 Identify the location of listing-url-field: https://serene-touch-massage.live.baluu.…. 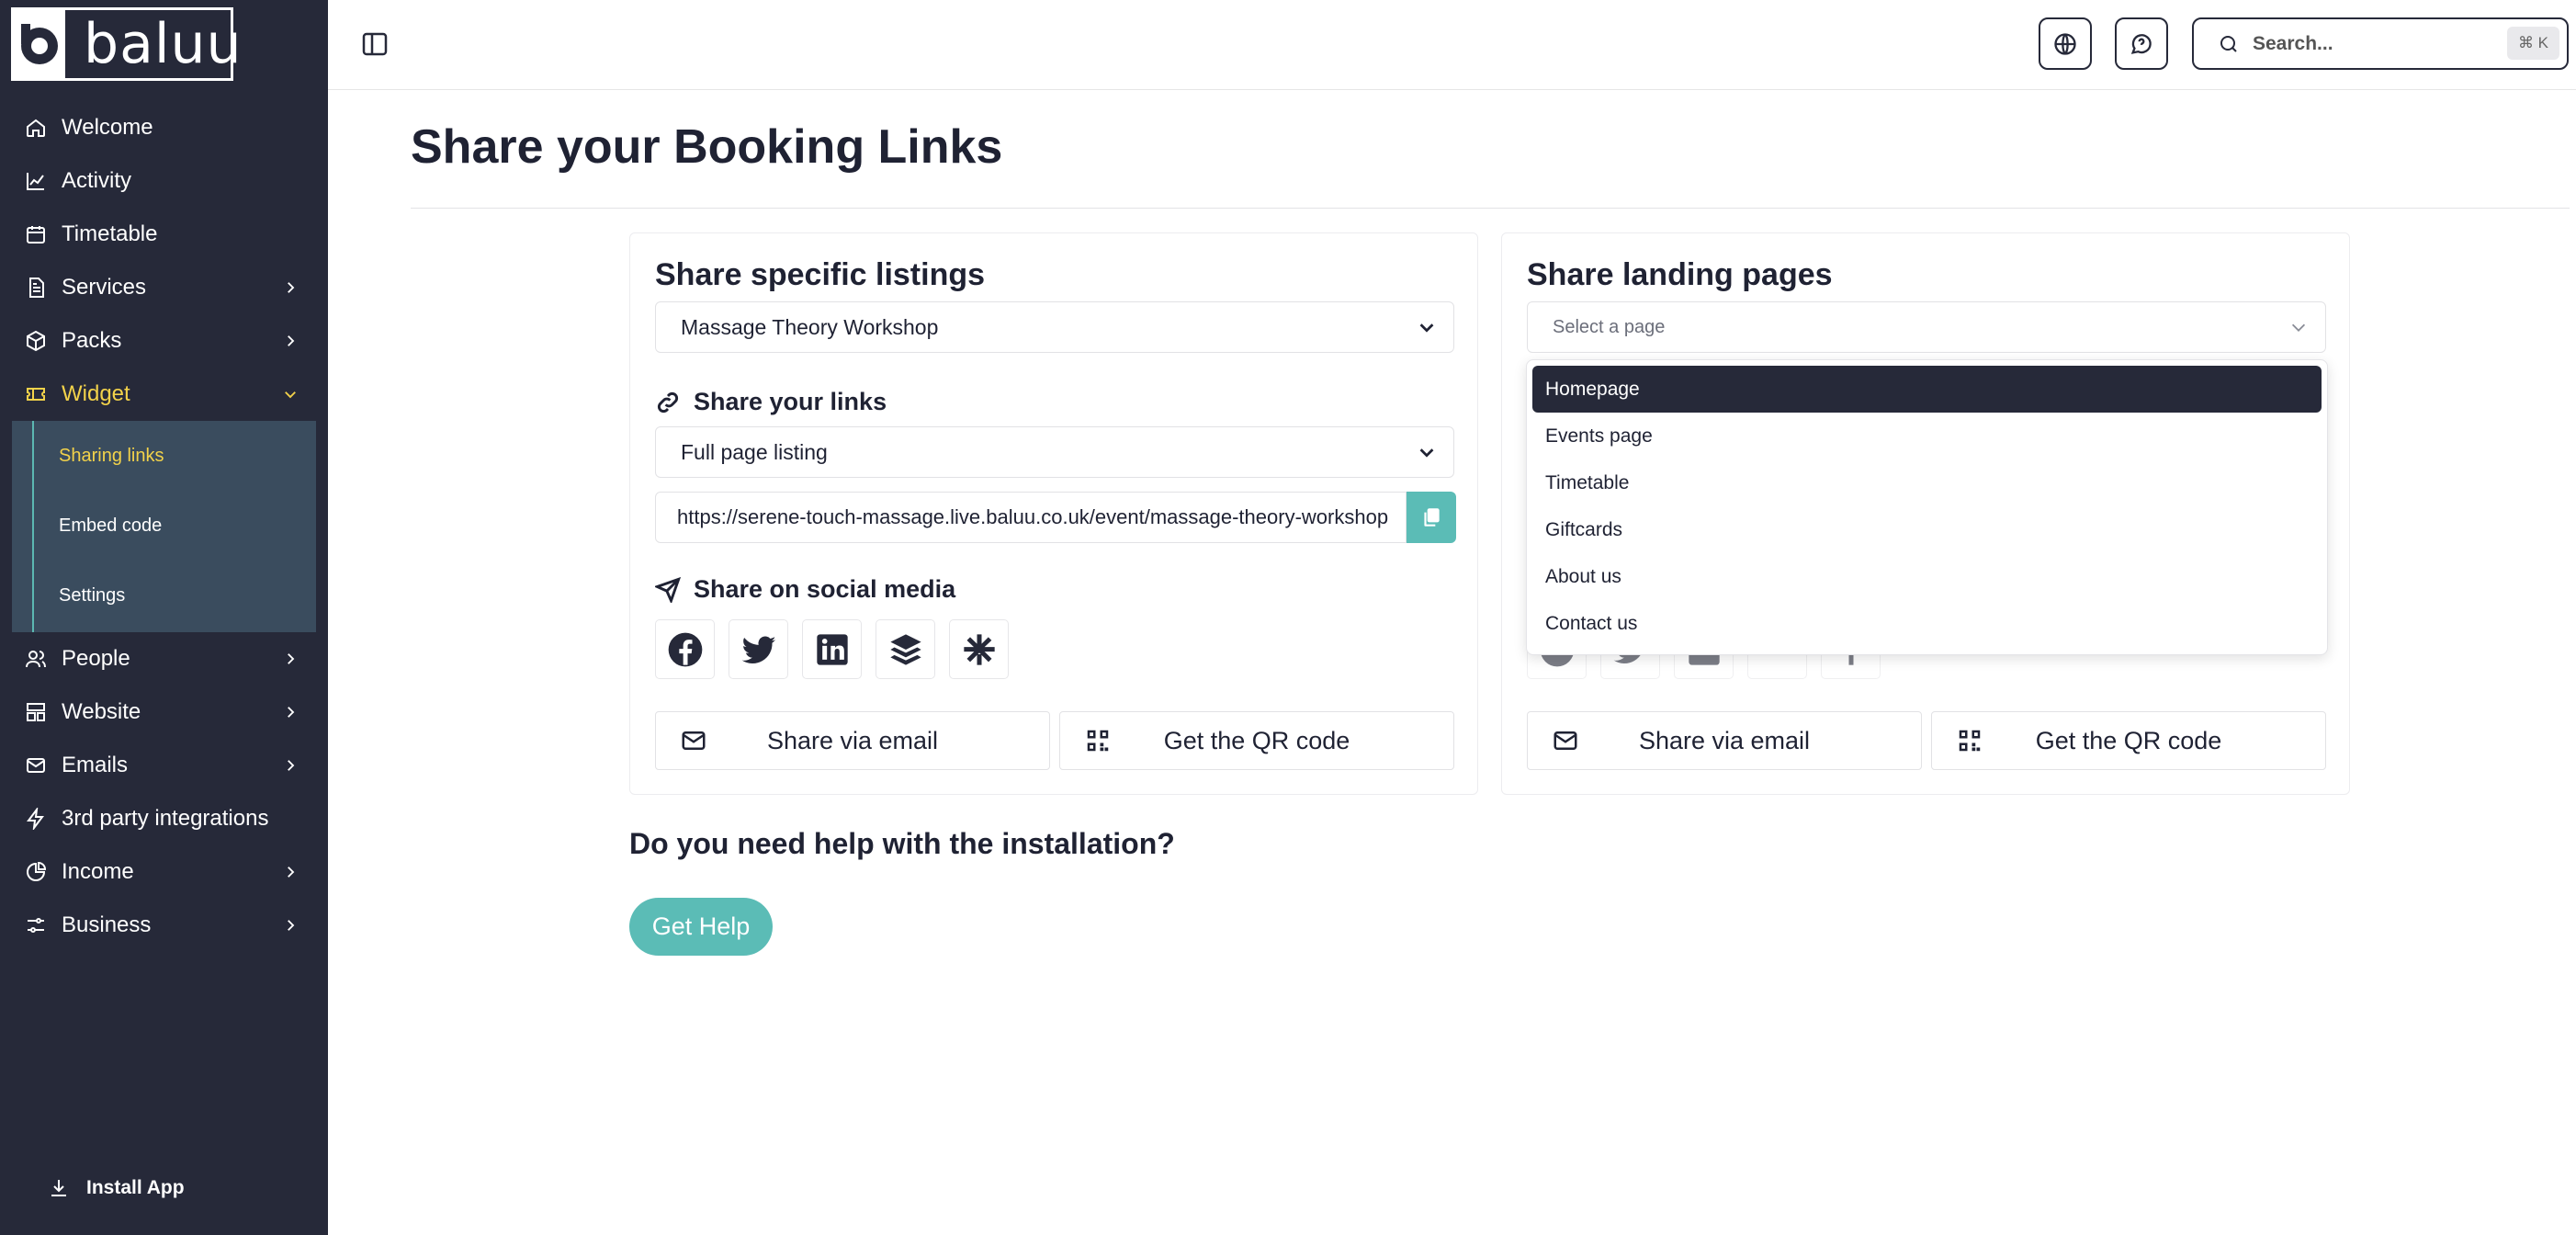
(1031, 517).